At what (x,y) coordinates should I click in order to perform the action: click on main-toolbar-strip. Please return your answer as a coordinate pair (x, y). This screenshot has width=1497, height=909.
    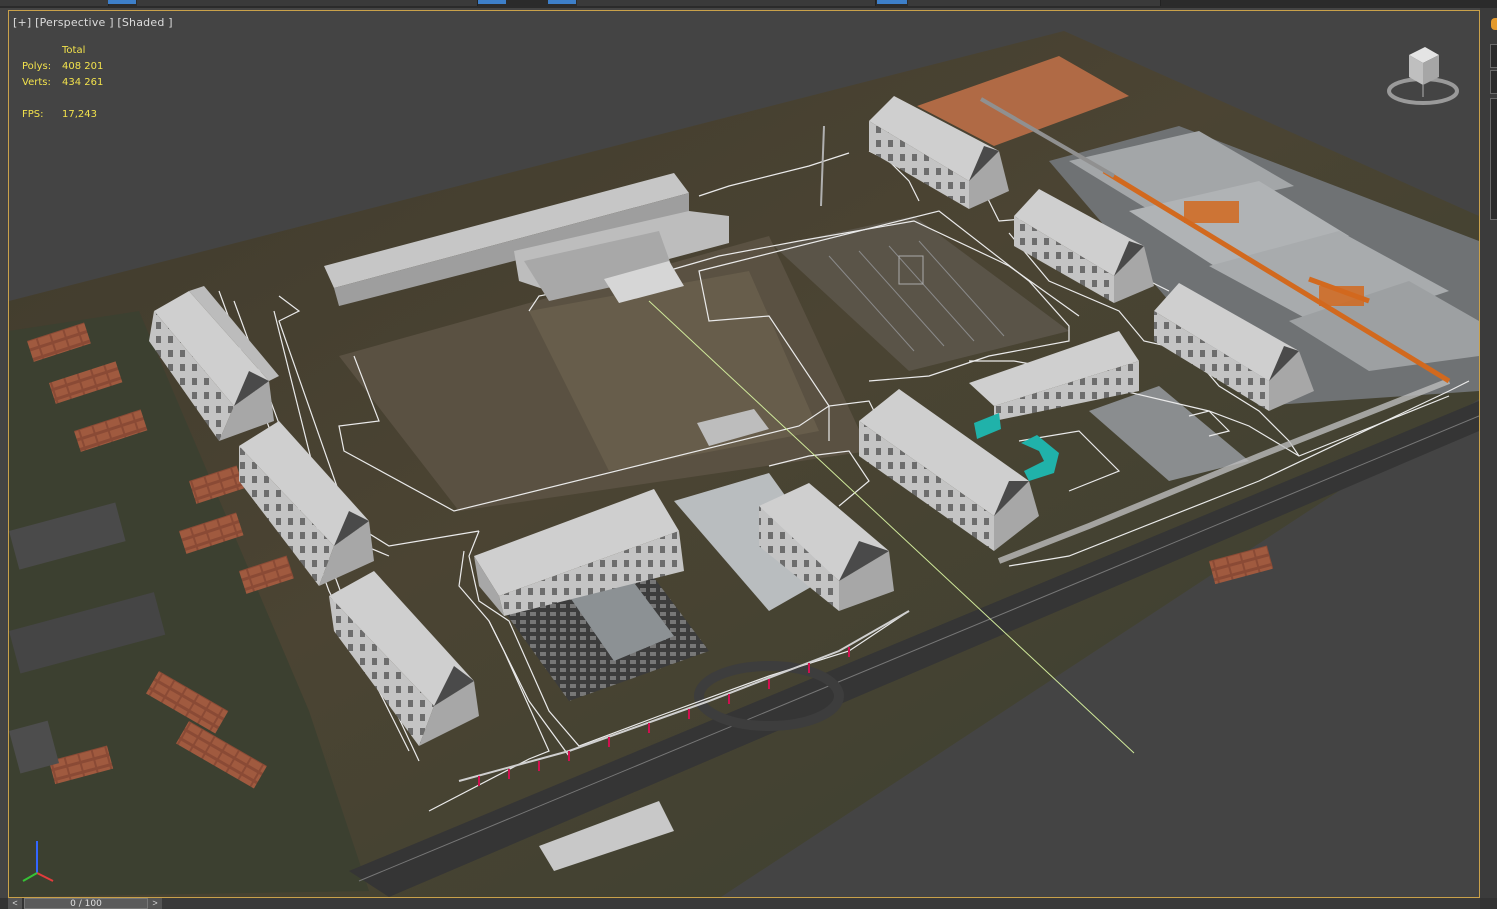
    Looking at the image, I should click on (748, 4).